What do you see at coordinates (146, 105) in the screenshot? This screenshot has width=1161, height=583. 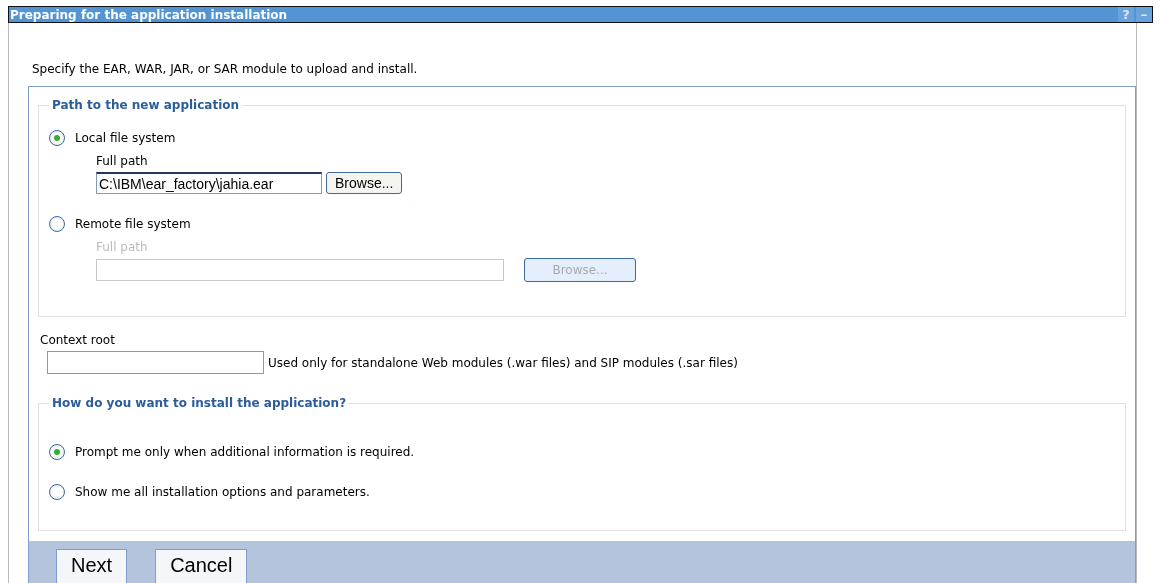 I see `group-legend: Path to the new application` at bounding box center [146, 105].